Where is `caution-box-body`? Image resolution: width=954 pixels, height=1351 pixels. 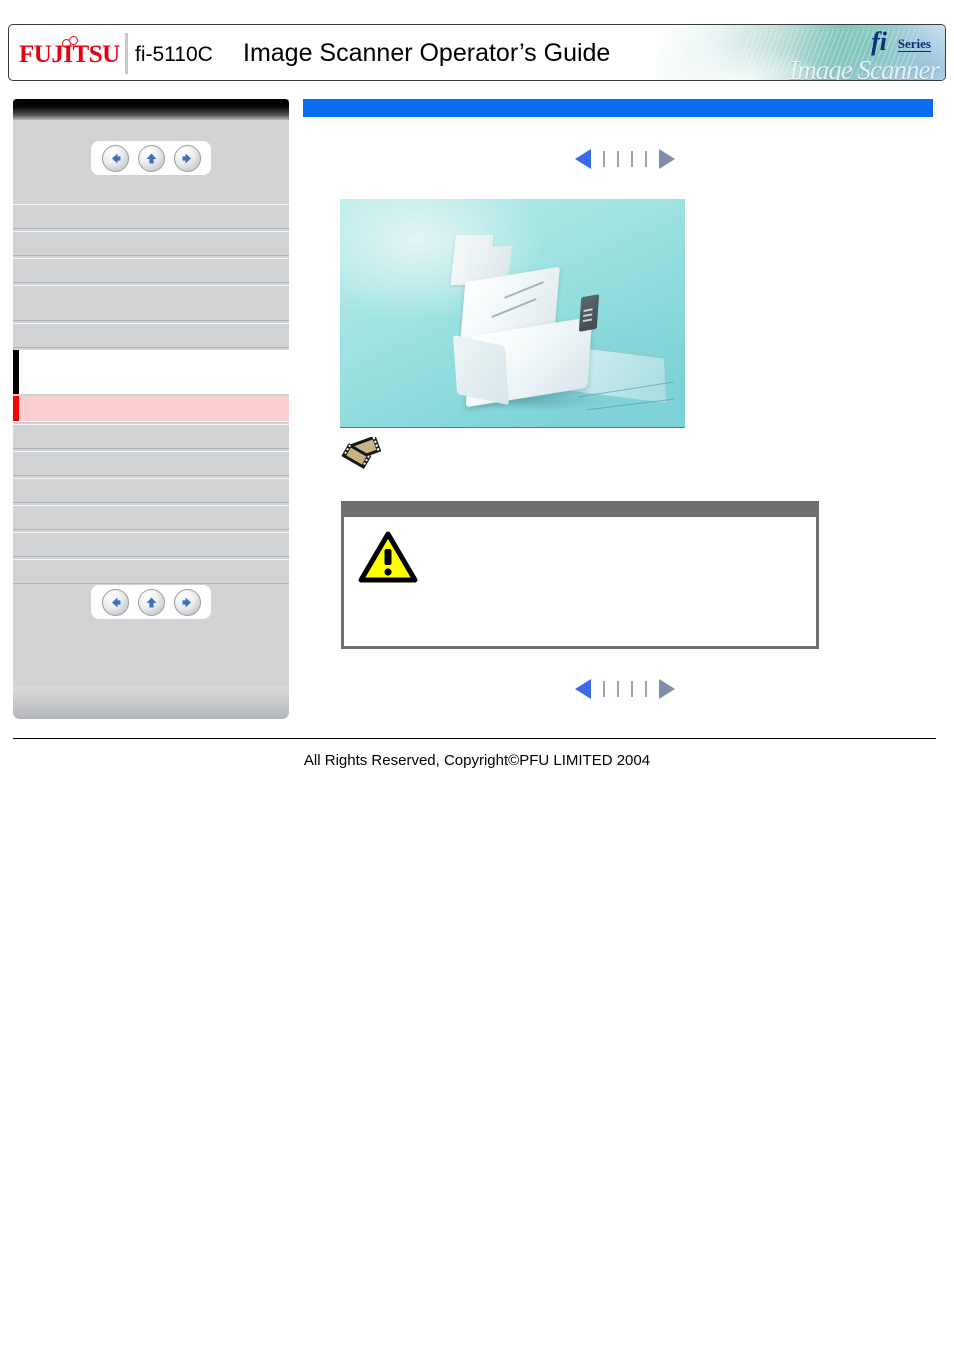 caution-box-body is located at coordinates (580, 555).